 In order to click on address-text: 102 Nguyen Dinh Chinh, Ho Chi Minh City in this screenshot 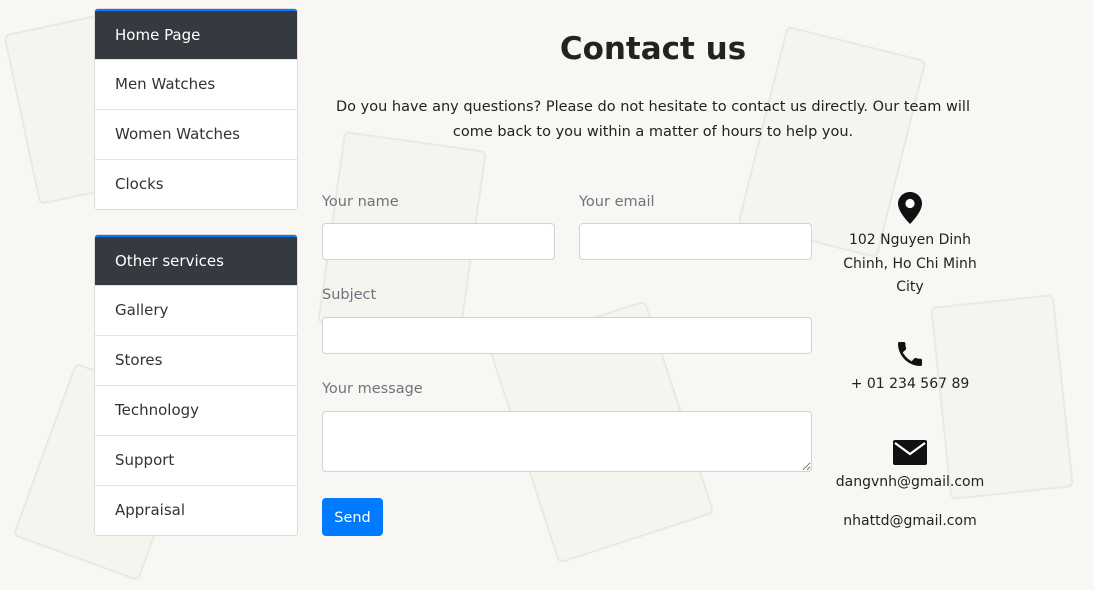, I will do `click(910, 263)`.